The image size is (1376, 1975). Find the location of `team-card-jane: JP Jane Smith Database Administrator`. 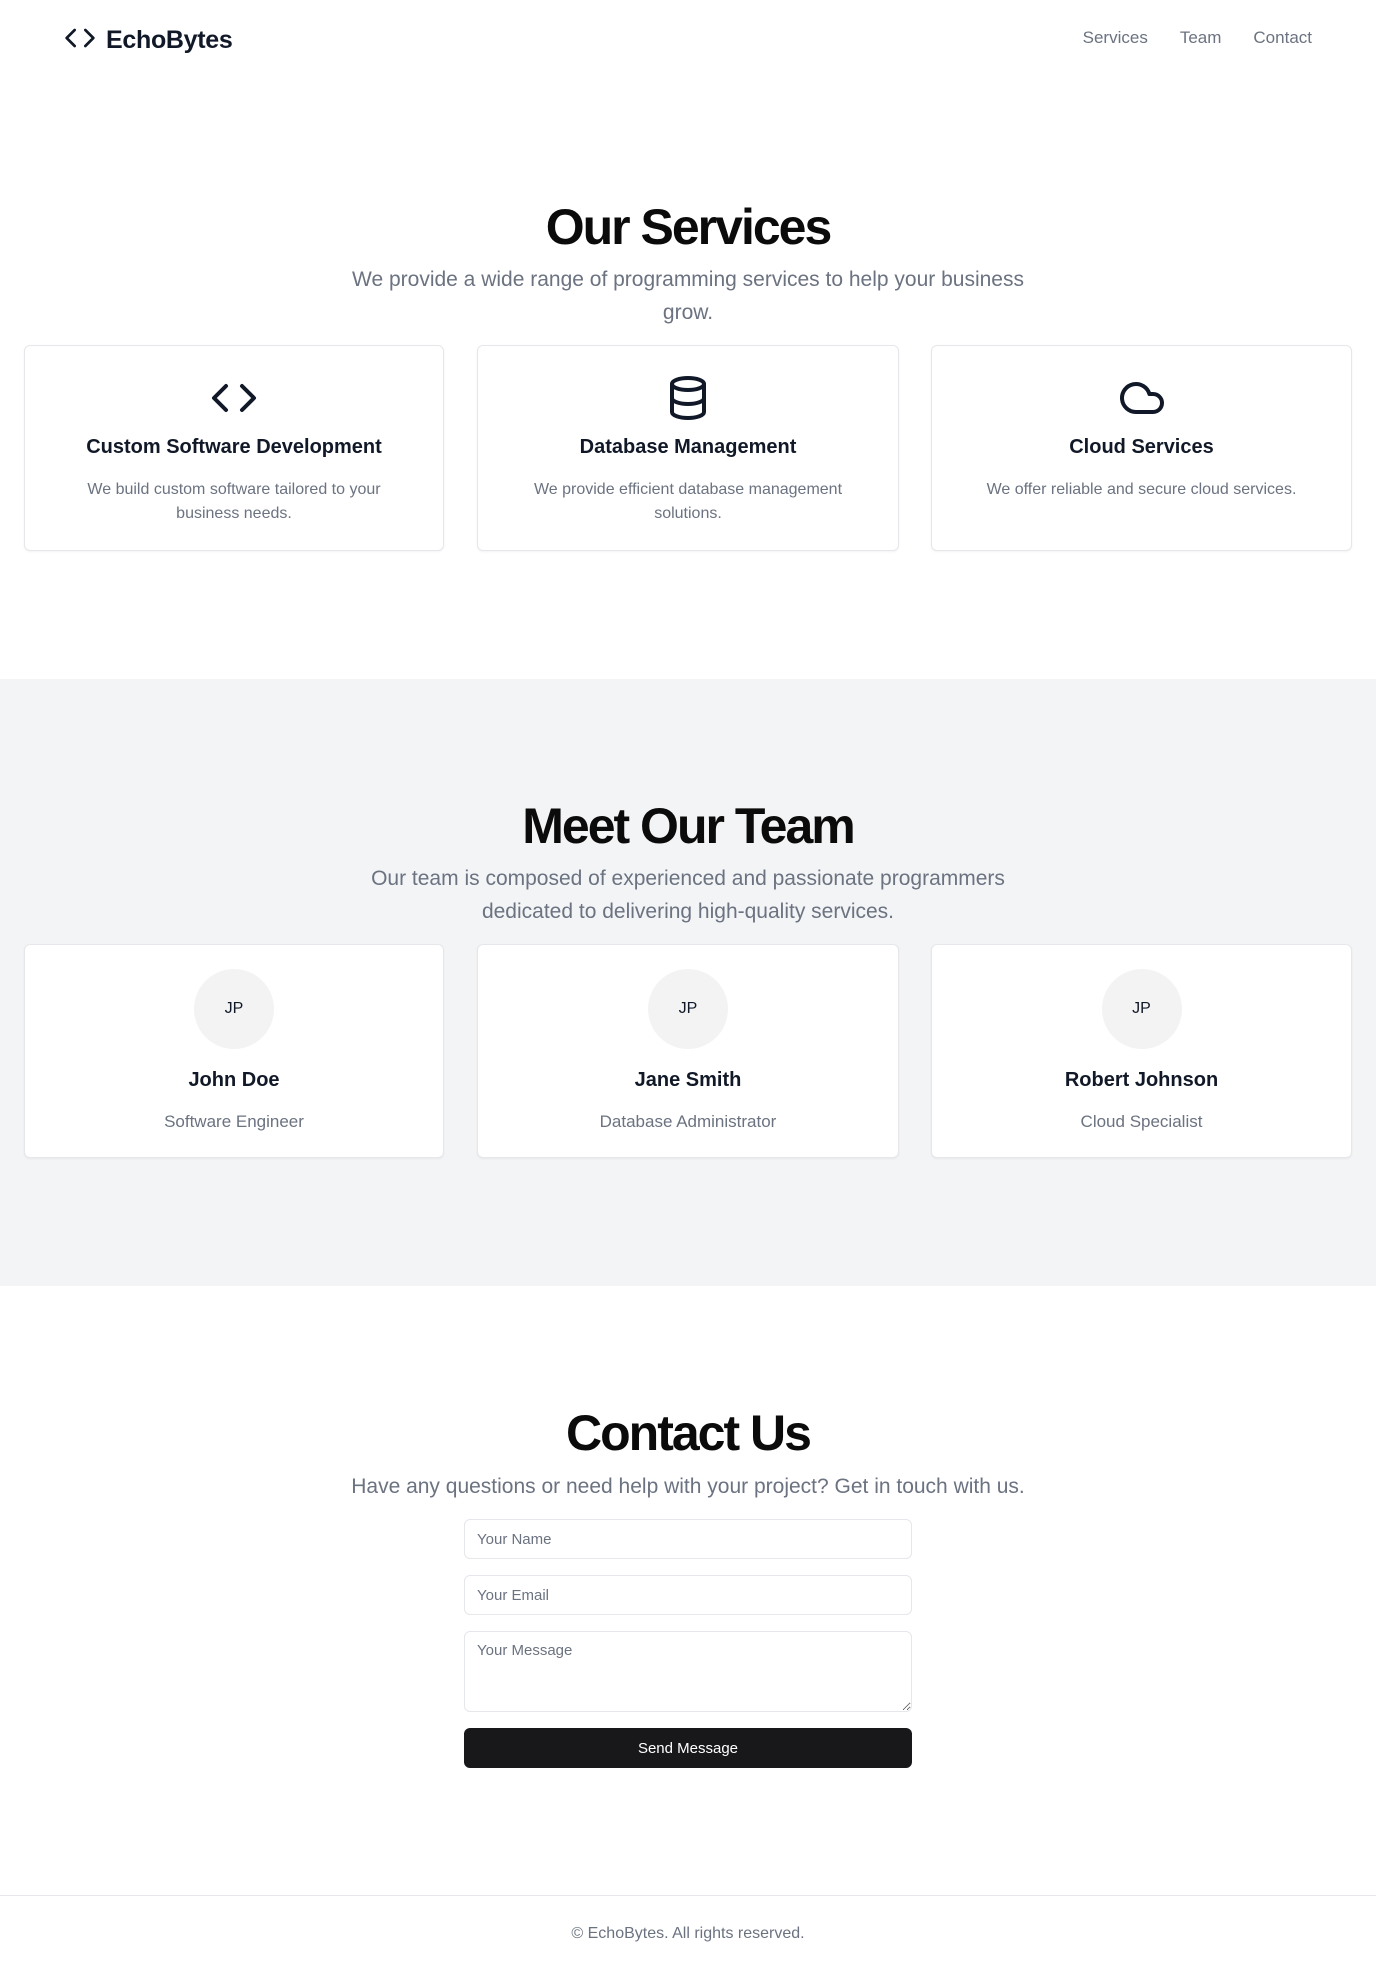

team-card-jane: JP Jane Smith Database Administrator is located at coordinates (688, 1051).